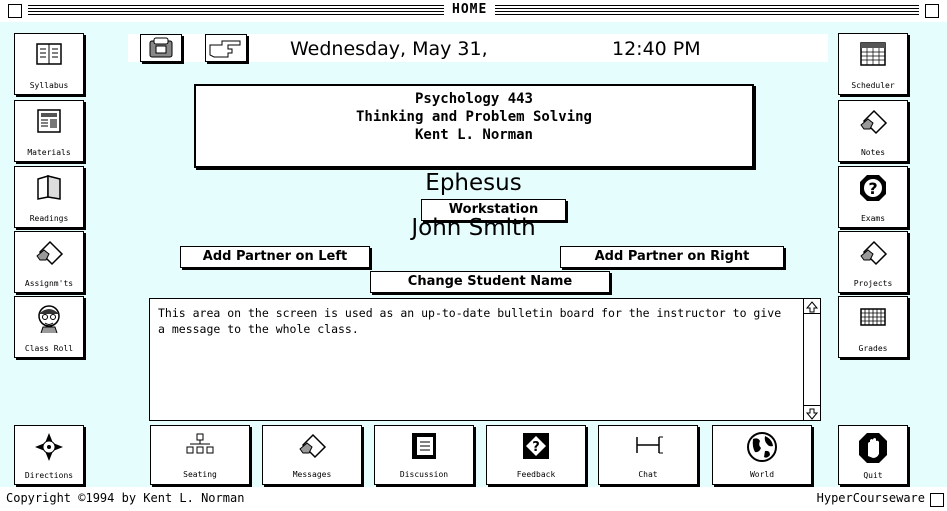  What do you see at coordinates (873, 475) in the screenshot?
I see `quit-label: Quit` at bounding box center [873, 475].